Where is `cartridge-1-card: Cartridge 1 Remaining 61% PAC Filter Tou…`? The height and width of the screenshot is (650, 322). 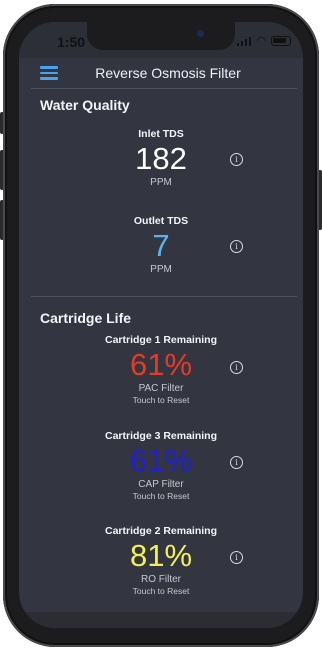
cartridge-1-card: Cartridge 1 Remaining 61% PAC Filter Tou… is located at coordinates (161, 369).